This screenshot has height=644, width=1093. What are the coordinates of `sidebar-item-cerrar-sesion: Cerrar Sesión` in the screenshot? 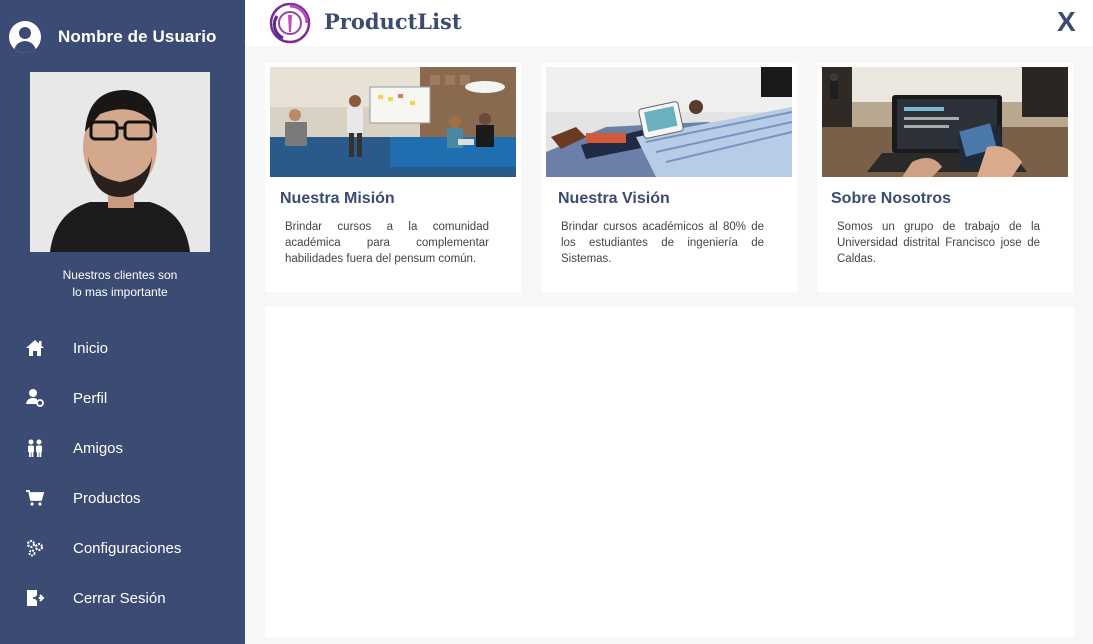 It's located at (122, 598).